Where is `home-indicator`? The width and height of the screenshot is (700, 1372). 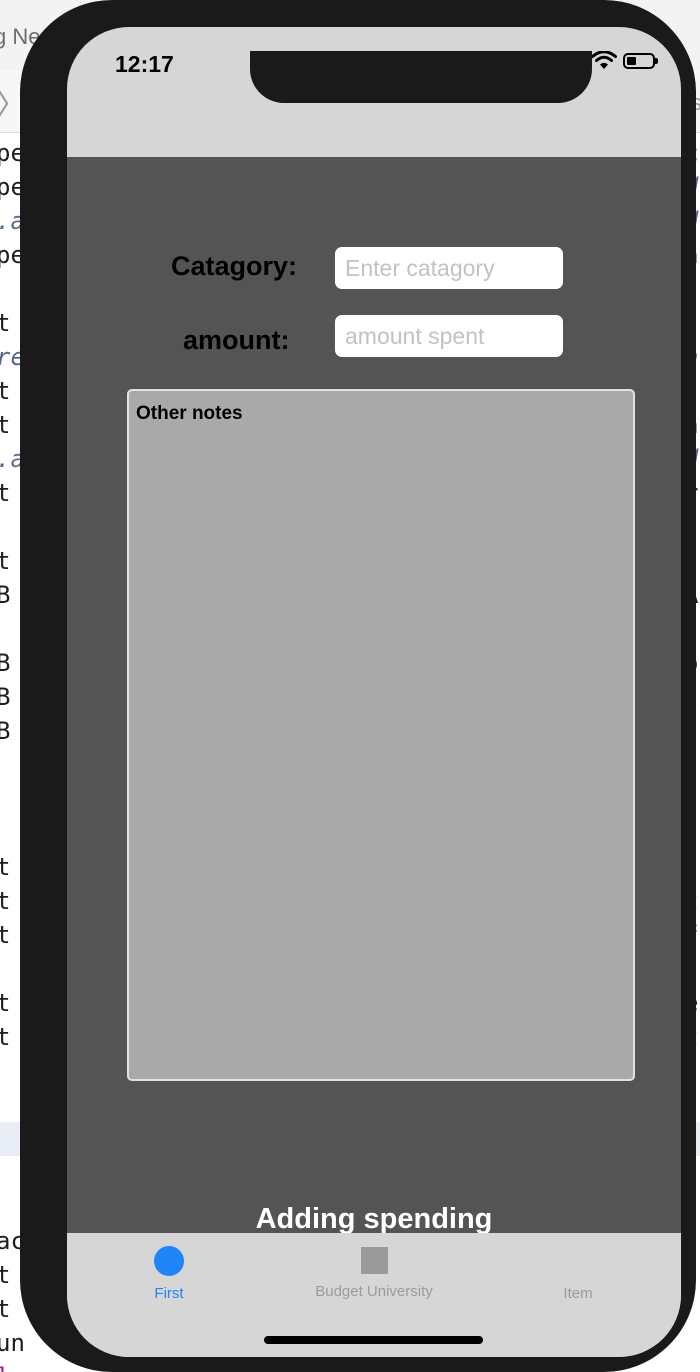
home-indicator is located at coordinates (373, 1340).